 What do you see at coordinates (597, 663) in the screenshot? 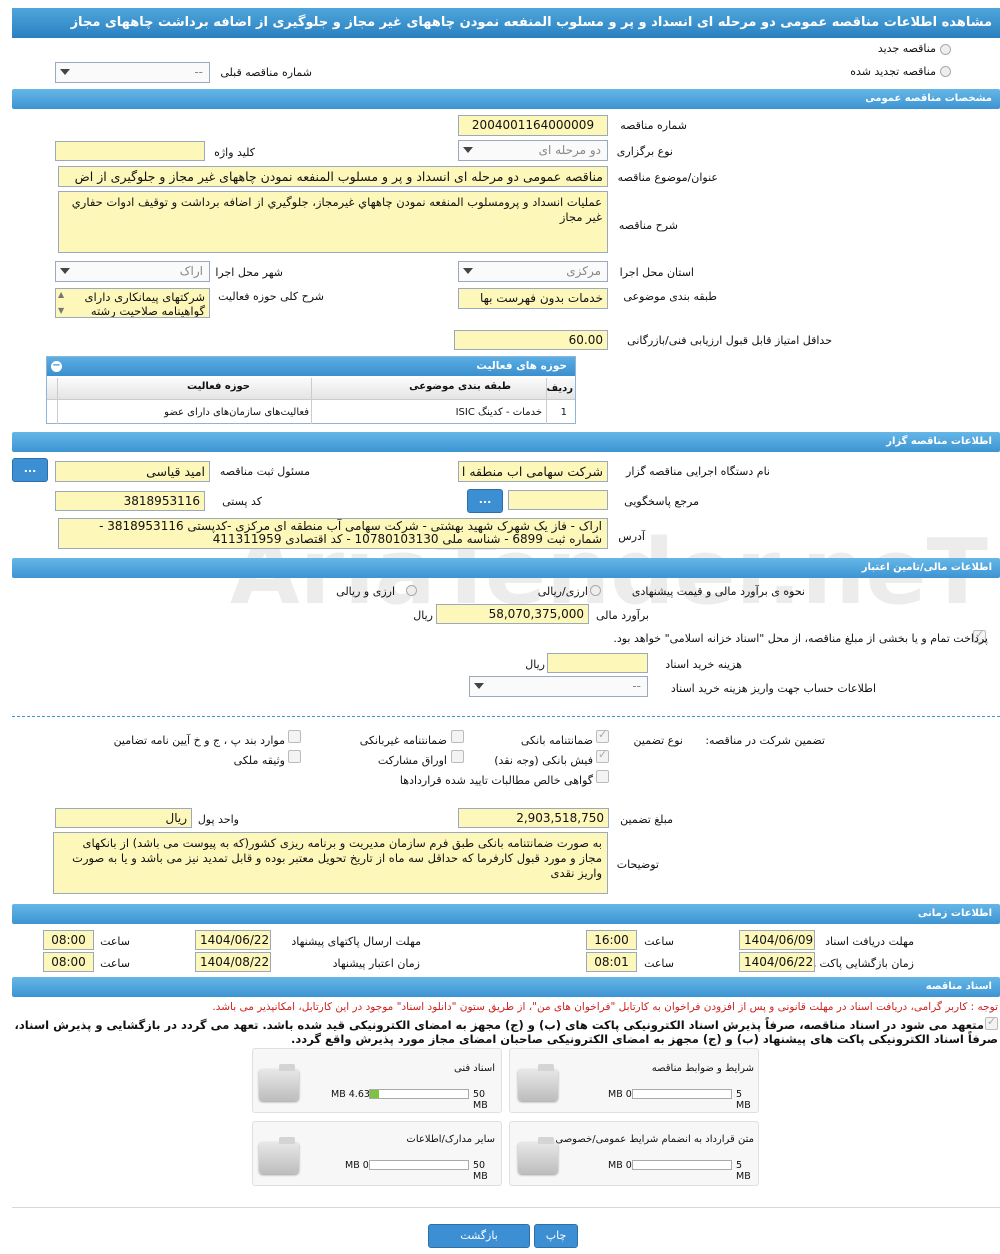
I see `doc-fee-field` at bounding box center [597, 663].